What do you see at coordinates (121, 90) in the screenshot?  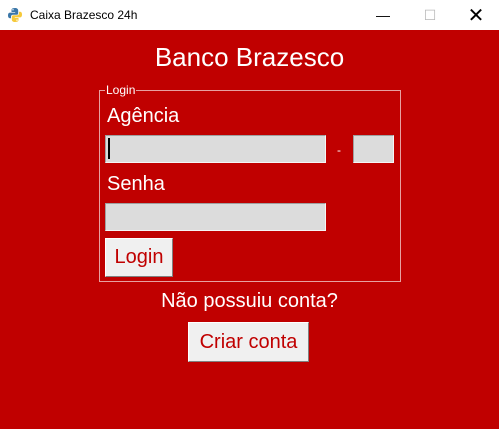 I see `login-group-legend: Login` at bounding box center [121, 90].